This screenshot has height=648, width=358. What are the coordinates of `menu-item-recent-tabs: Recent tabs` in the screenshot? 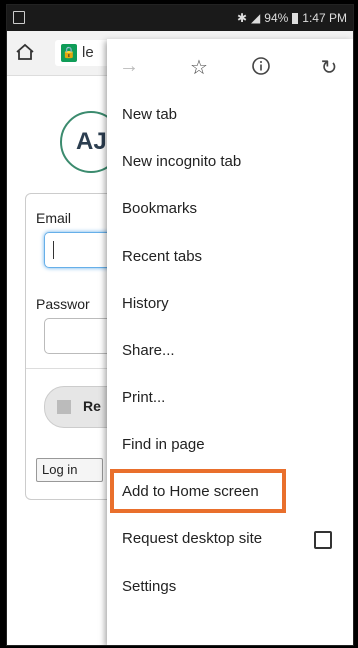 It's located at (230, 257).